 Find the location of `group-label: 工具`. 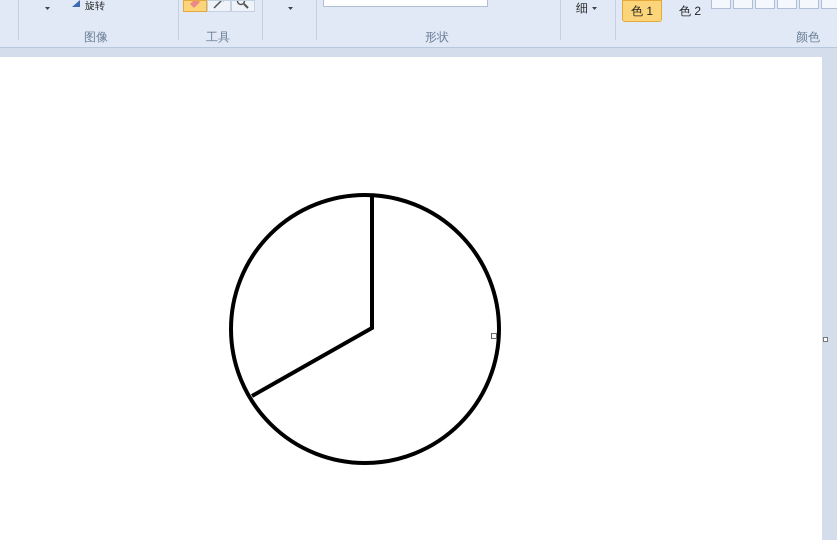

group-label: 工具 is located at coordinates (218, 37).